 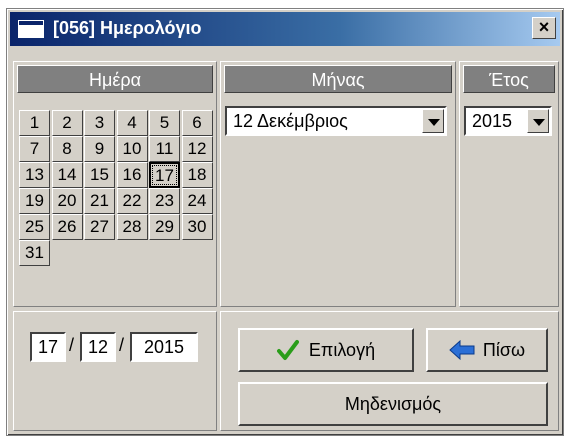 I want to click on day-cell-19: 19, so click(x=34, y=201).